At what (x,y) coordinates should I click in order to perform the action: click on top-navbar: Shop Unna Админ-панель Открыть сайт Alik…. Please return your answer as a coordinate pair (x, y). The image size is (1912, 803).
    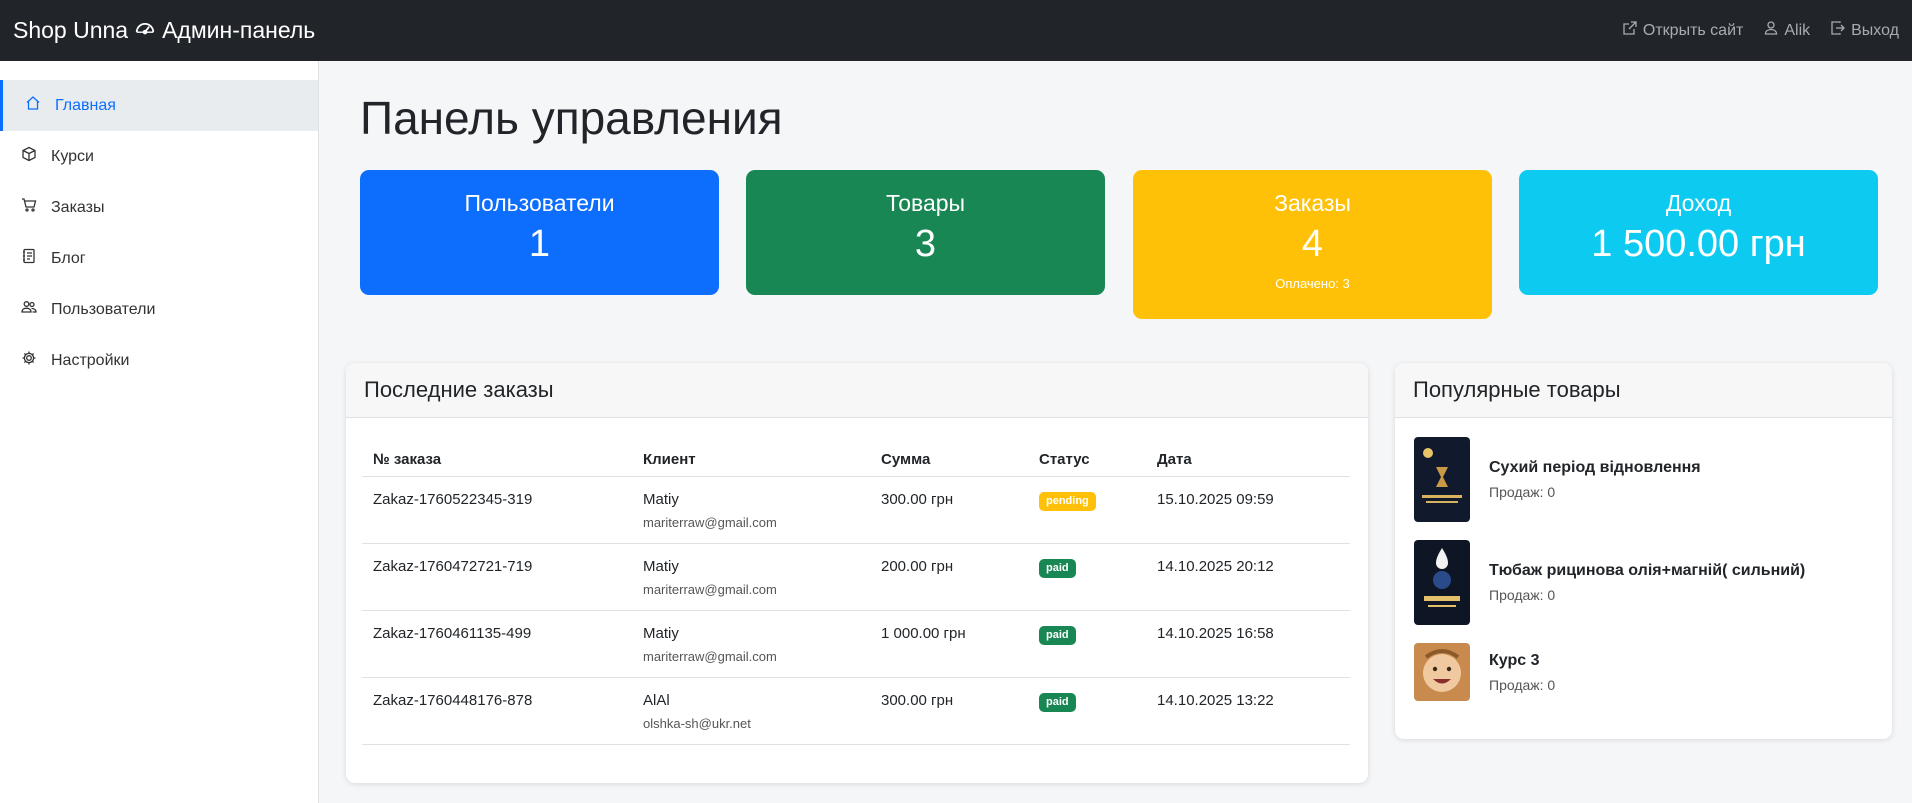
    Looking at the image, I should click on (956, 30).